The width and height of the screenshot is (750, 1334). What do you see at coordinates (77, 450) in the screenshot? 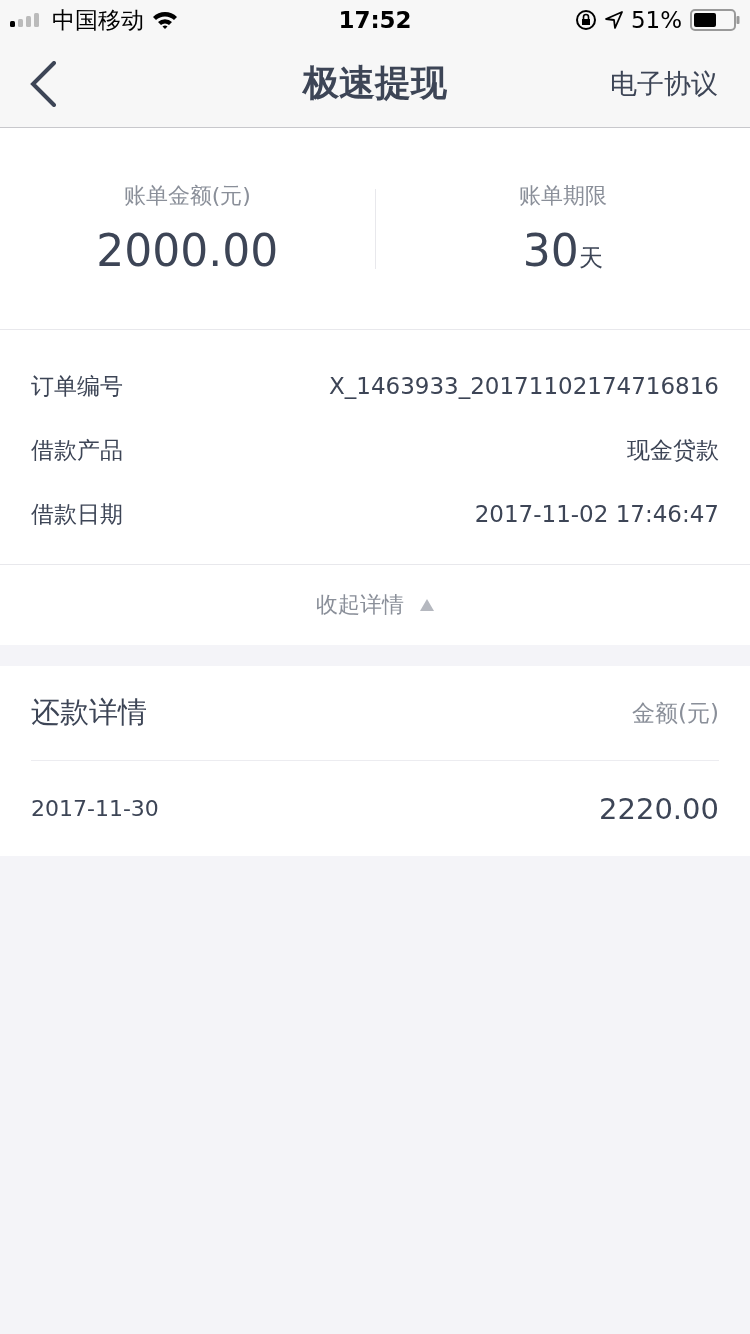
I see `detail-label: 借款产品` at bounding box center [77, 450].